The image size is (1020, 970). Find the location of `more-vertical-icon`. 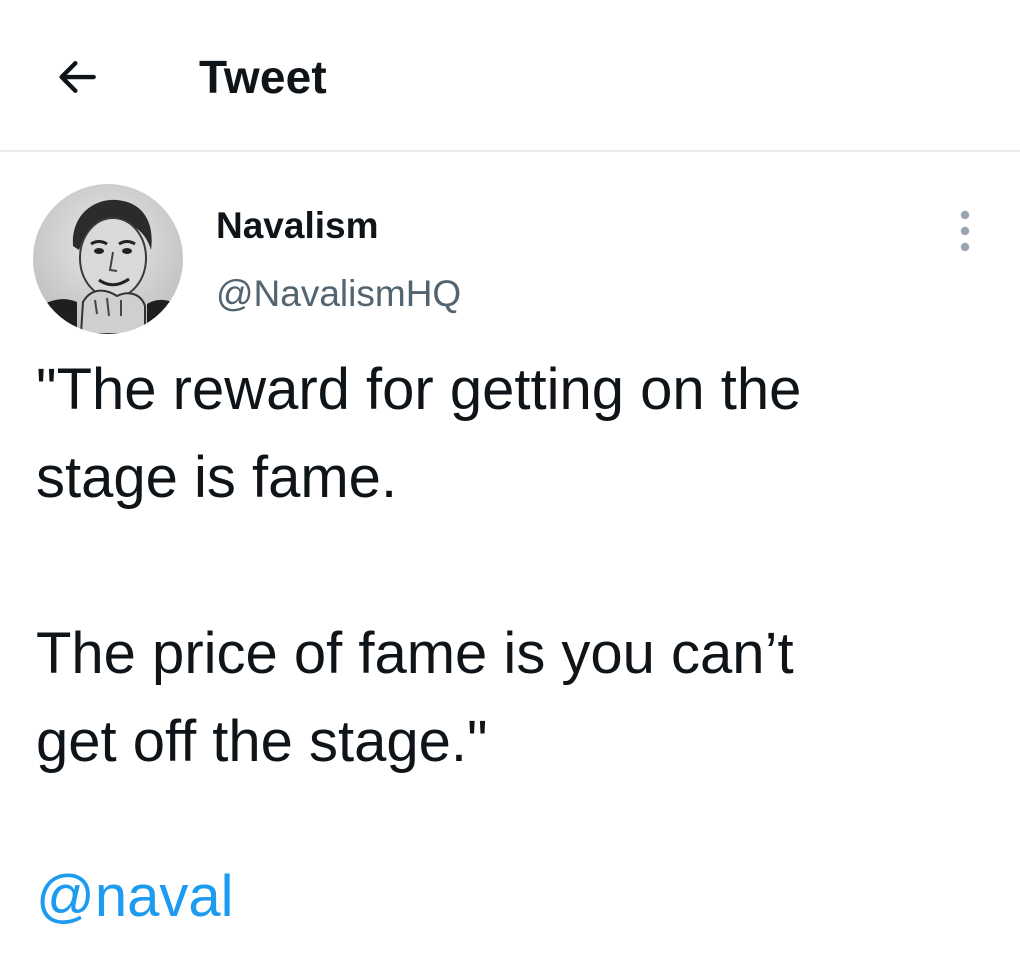

more-vertical-icon is located at coordinates (965, 231).